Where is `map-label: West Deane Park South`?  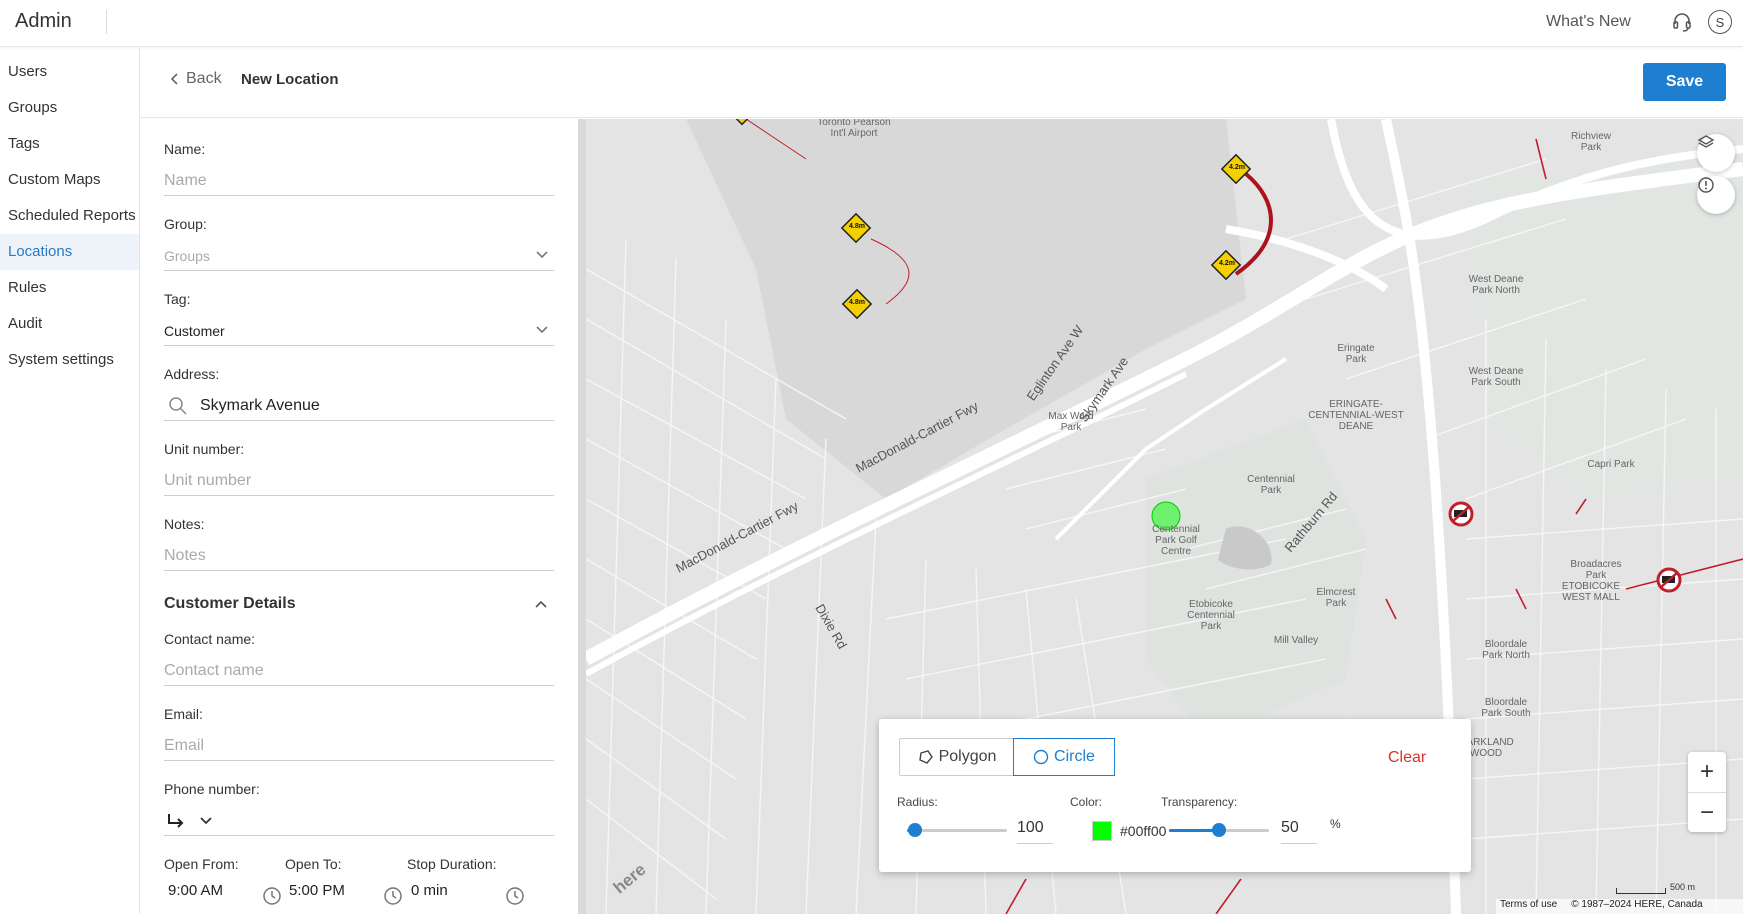 map-label: West Deane Park South is located at coordinates (1496, 377).